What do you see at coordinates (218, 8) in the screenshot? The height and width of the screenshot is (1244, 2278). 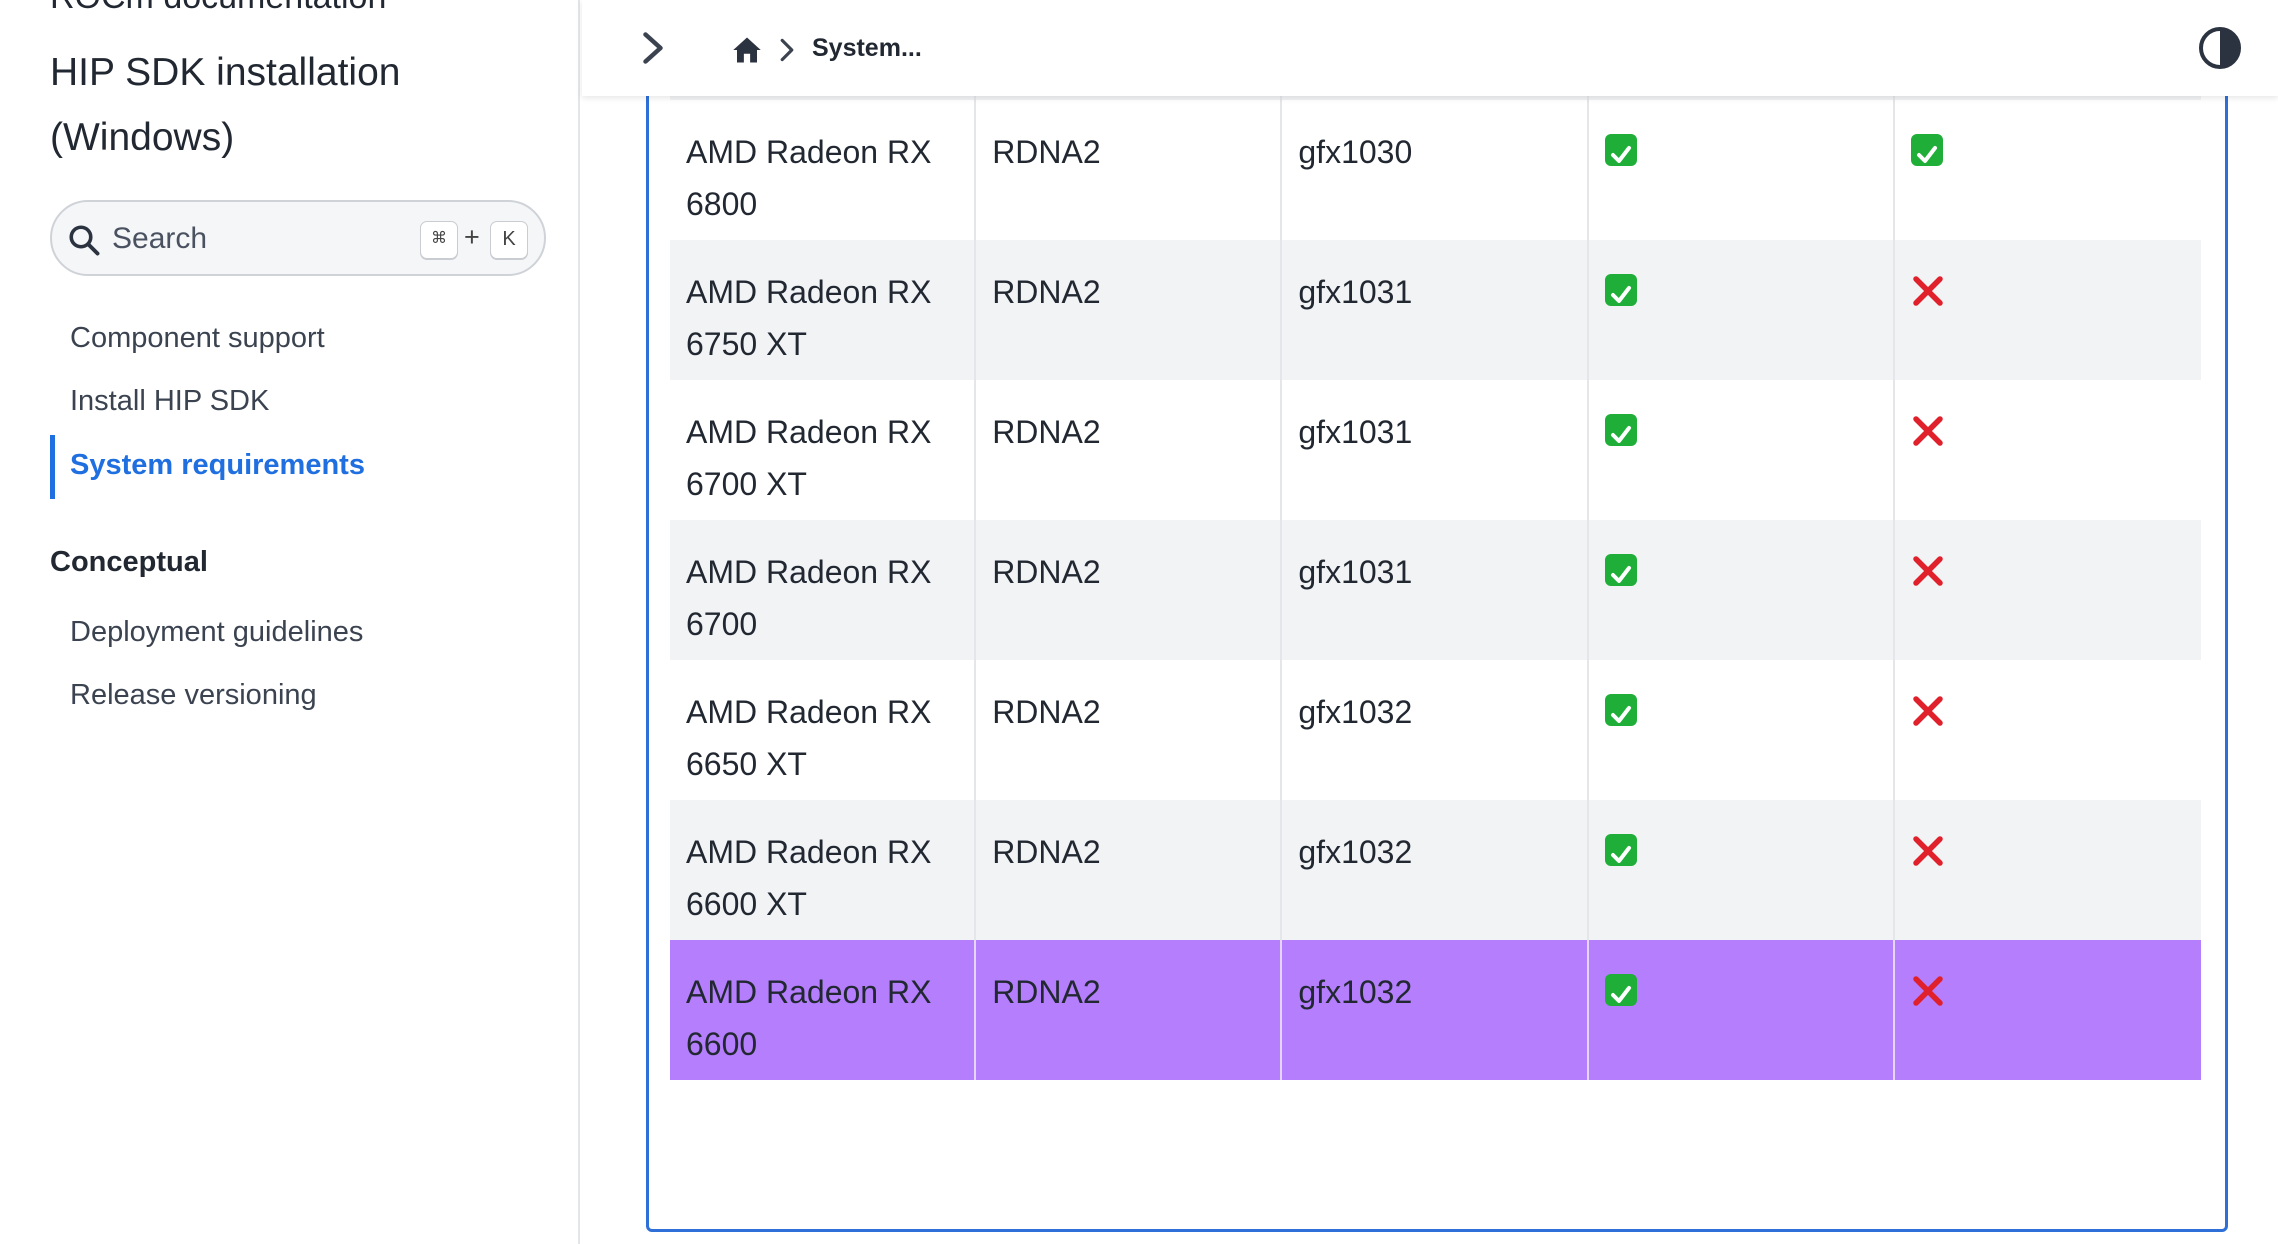 I see `sidebar-doc-title: ROCm documentation` at bounding box center [218, 8].